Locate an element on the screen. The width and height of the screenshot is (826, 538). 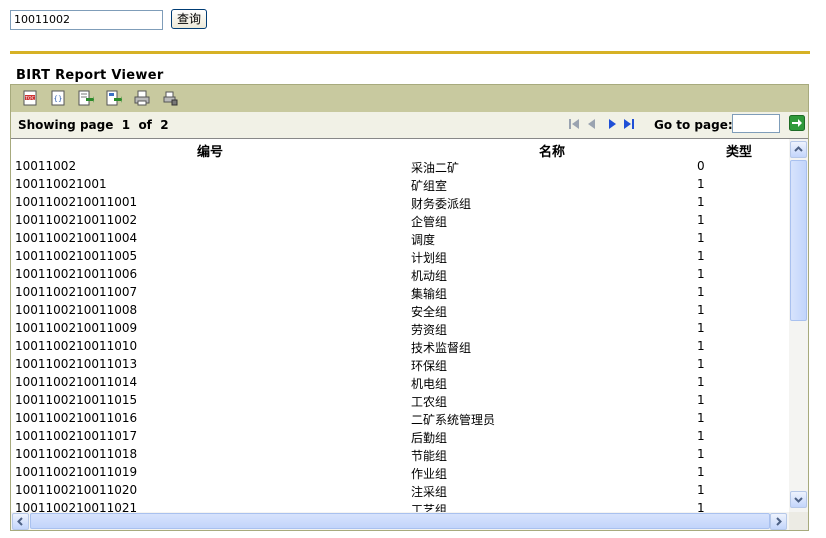
cell-id: 1001100210011014 is located at coordinates (76, 382).